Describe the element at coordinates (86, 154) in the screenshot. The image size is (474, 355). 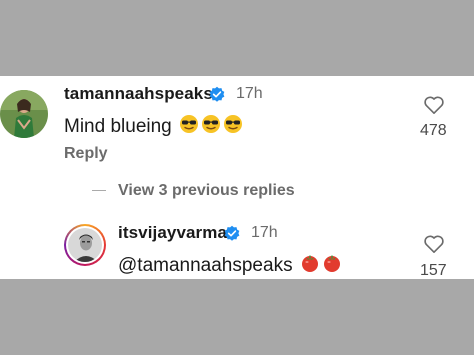
I see `reply-button: Reply` at that location.